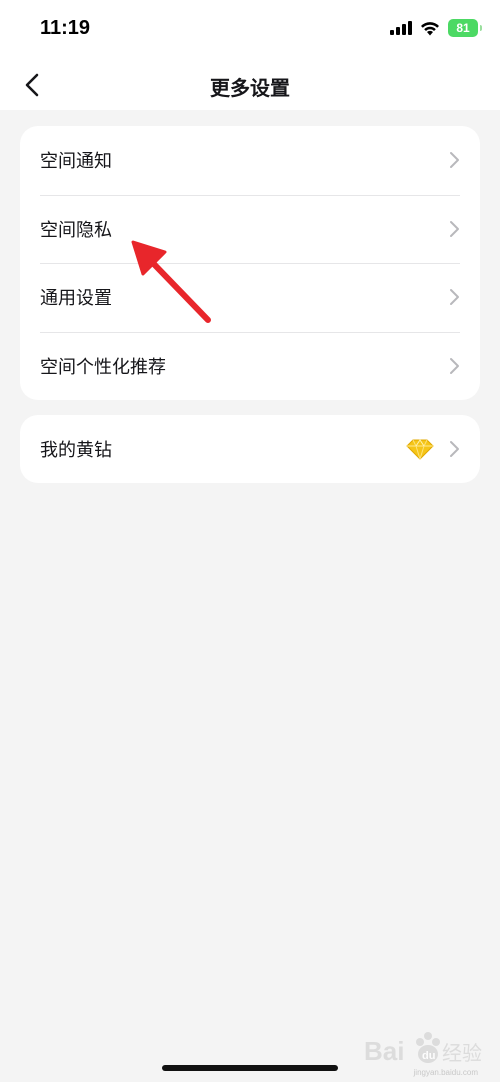 This screenshot has height=1082, width=500. I want to click on cellular-signal-icon, so click(401, 28).